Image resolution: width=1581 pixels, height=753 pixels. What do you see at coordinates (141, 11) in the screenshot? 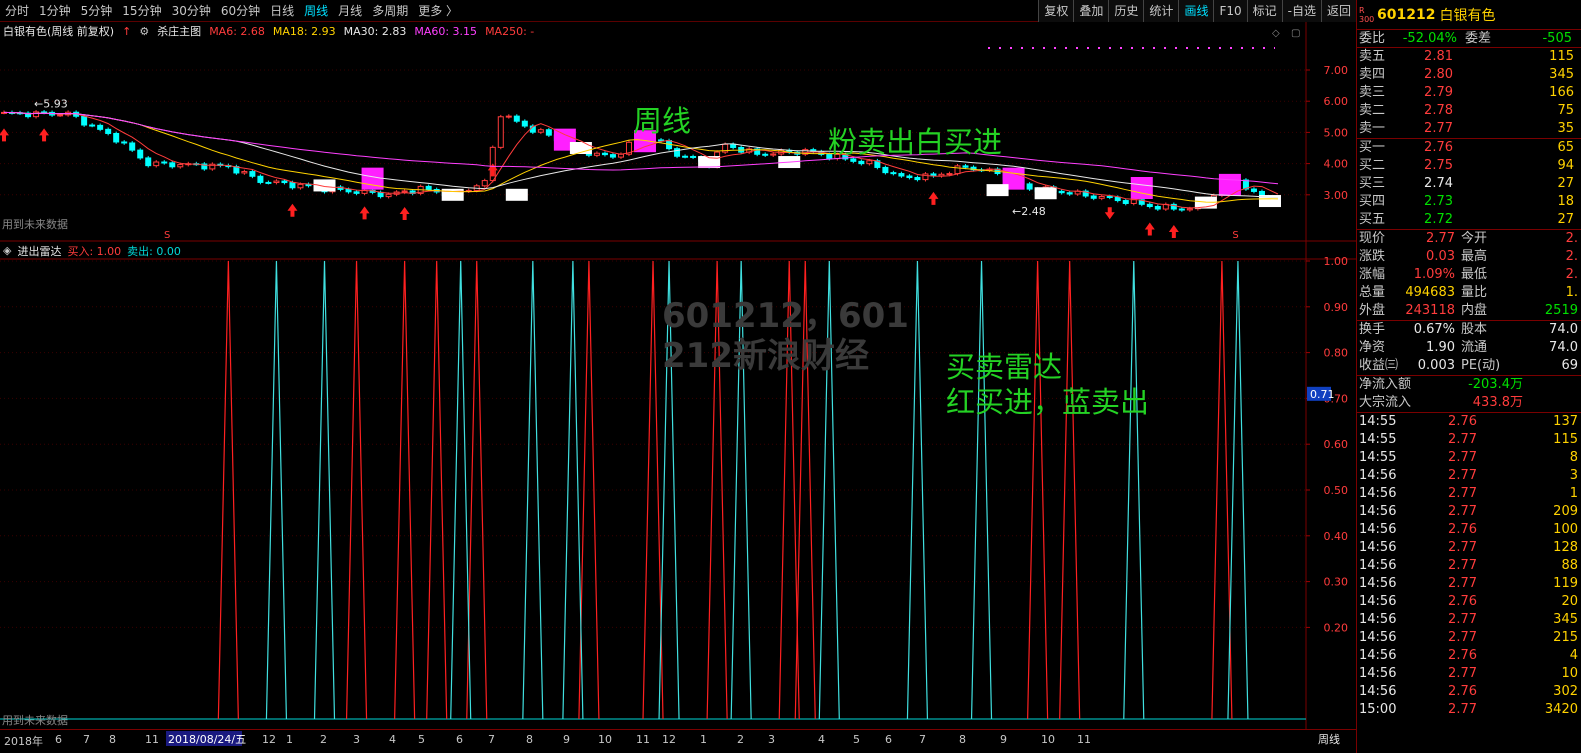
I see `period-tab: 15分钟` at bounding box center [141, 11].